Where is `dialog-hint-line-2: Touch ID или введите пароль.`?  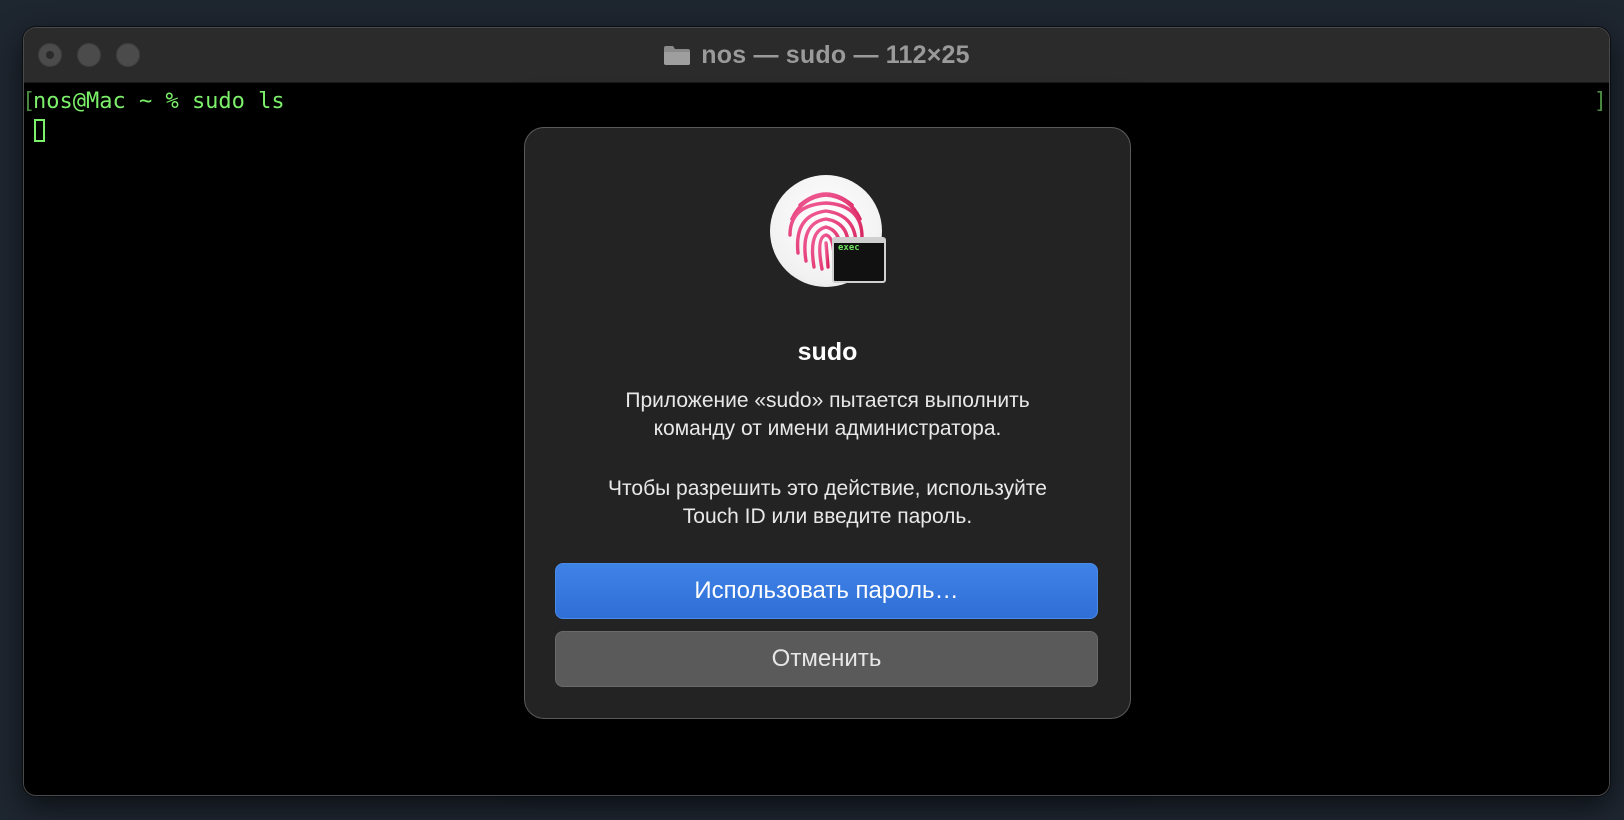
dialog-hint-line-2: Touch ID или введите пароль. is located at coordinates (827, 516).